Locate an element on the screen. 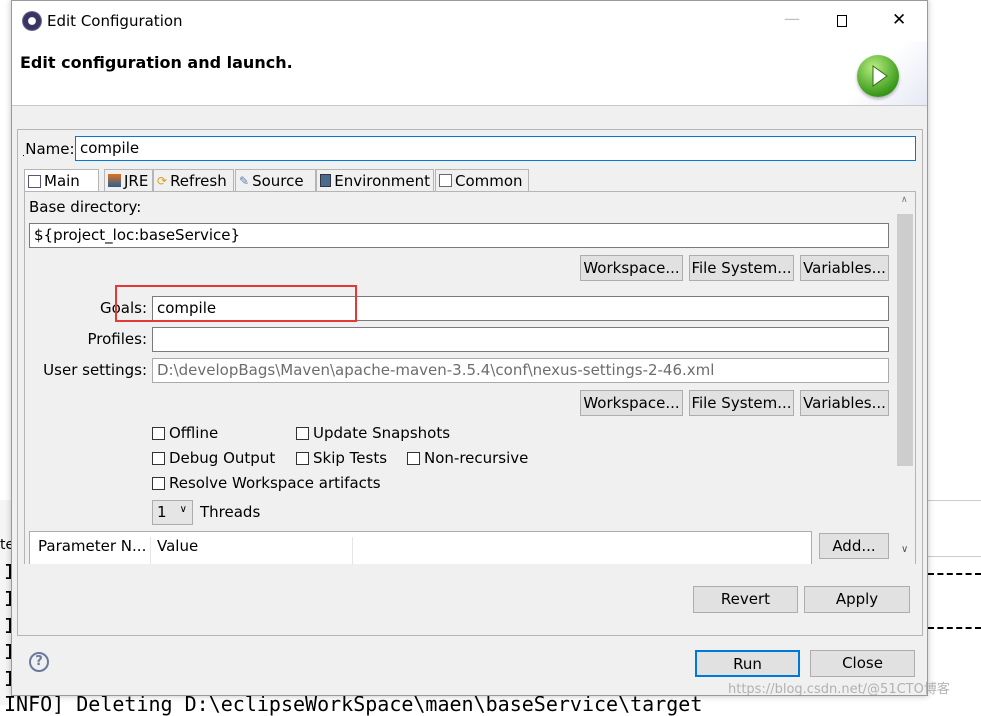 The width and height of the screenshot is (981, 716). offline-checkbox: Offline is located at coordinates (185, 433).